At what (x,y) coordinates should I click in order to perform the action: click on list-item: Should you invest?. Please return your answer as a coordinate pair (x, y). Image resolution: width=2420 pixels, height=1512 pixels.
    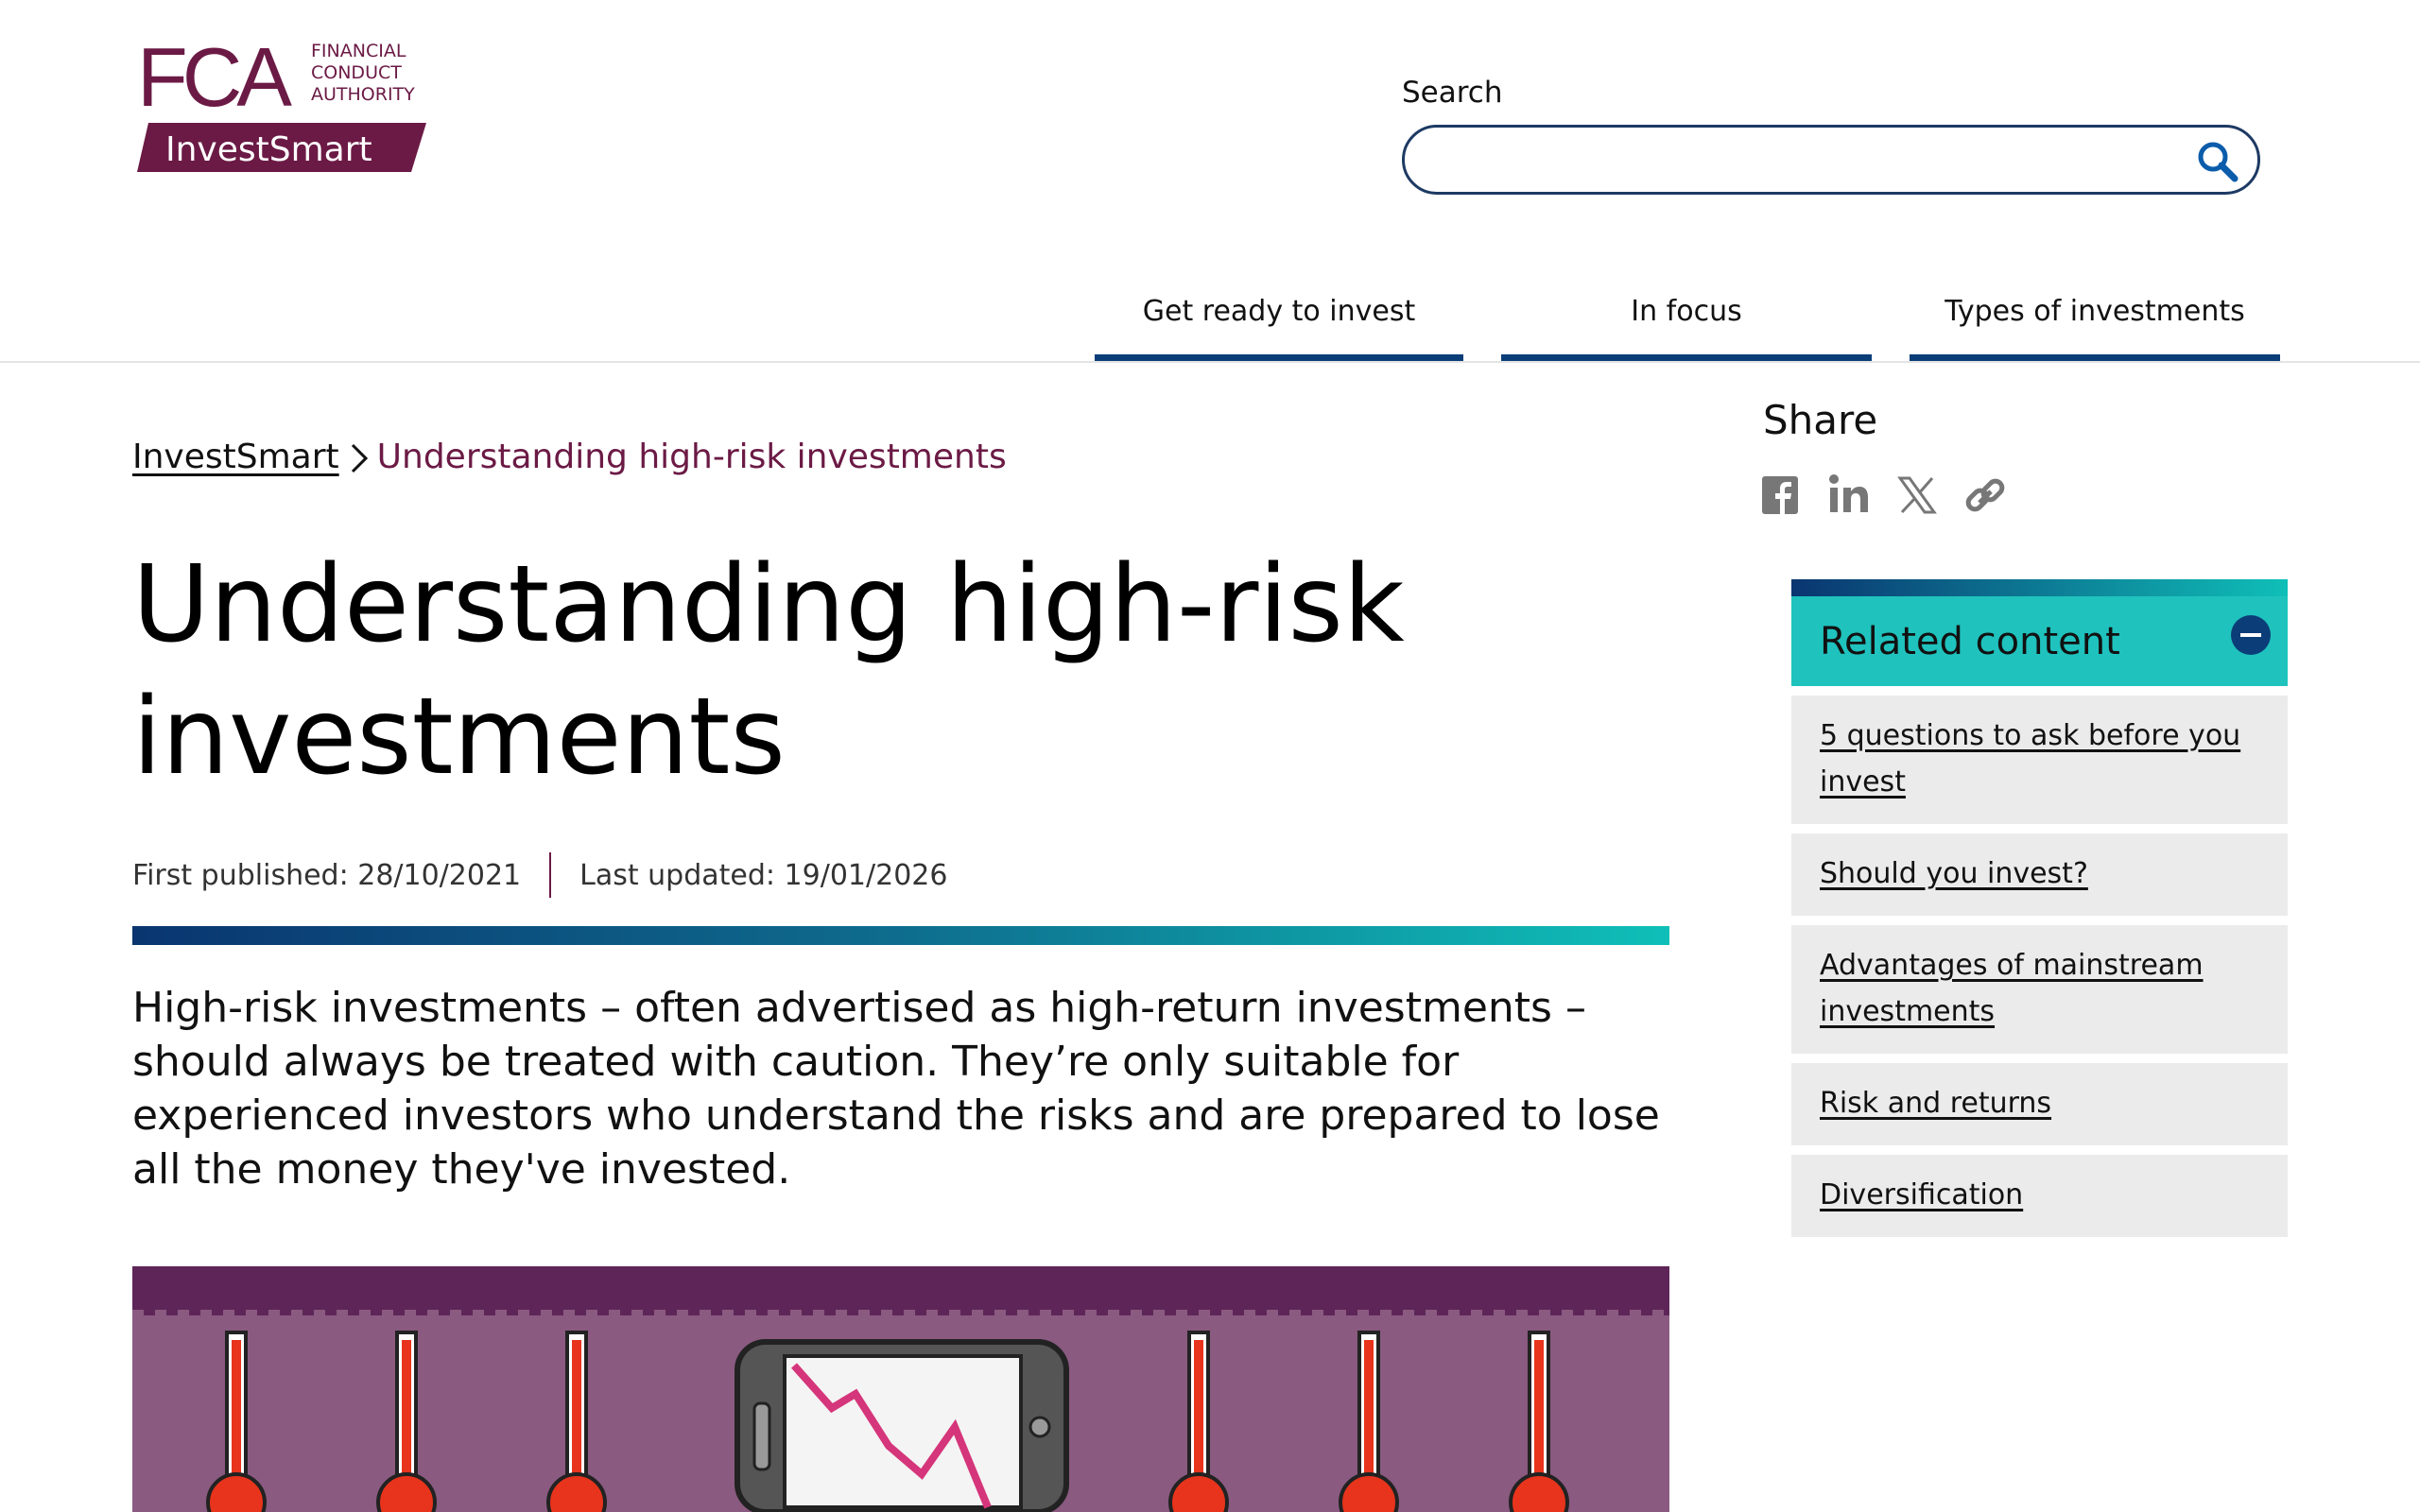
    Looking at the image, I should click on (2040, 874).